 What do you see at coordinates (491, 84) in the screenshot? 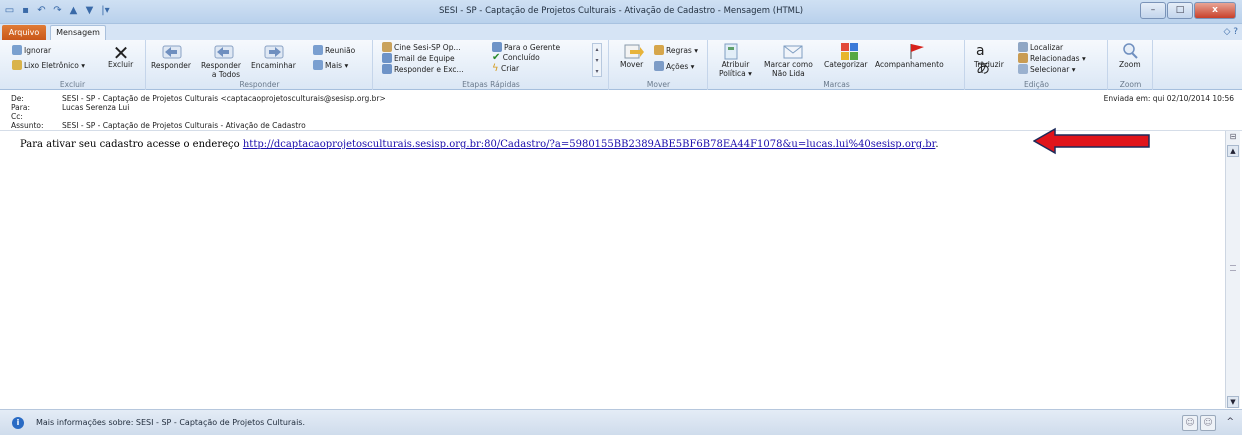
I see `group-label-etapas: Etapas Rápidas` at bounding box center [491, 84].